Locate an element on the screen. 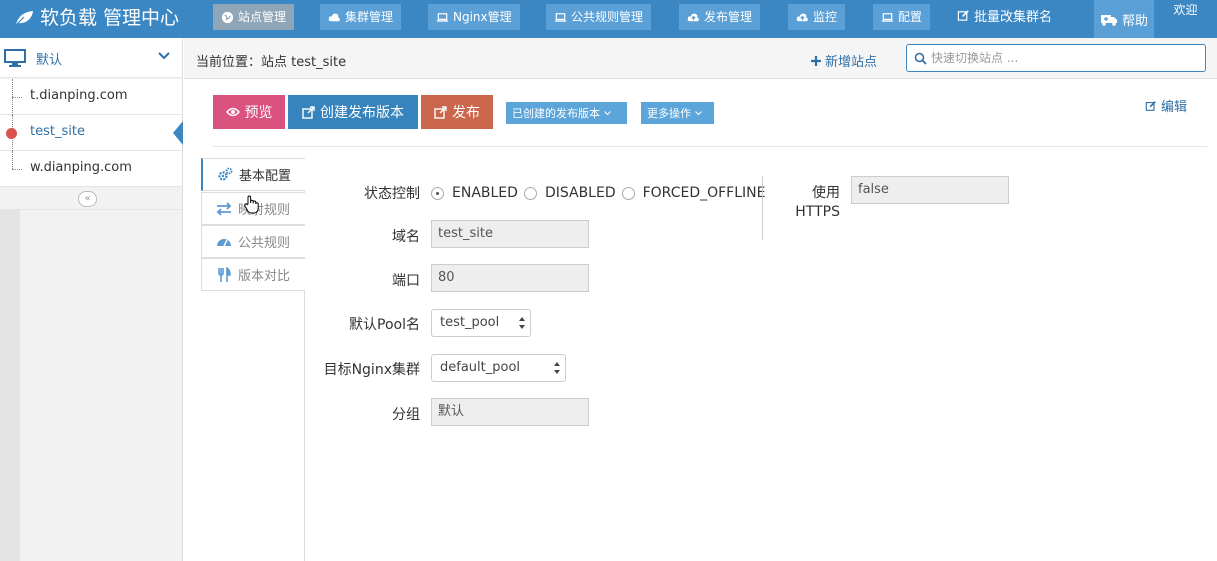 Image resolution: width=1217 pixels, height=561 pixels. cutlery-icon is located at coordinates (224, 274).